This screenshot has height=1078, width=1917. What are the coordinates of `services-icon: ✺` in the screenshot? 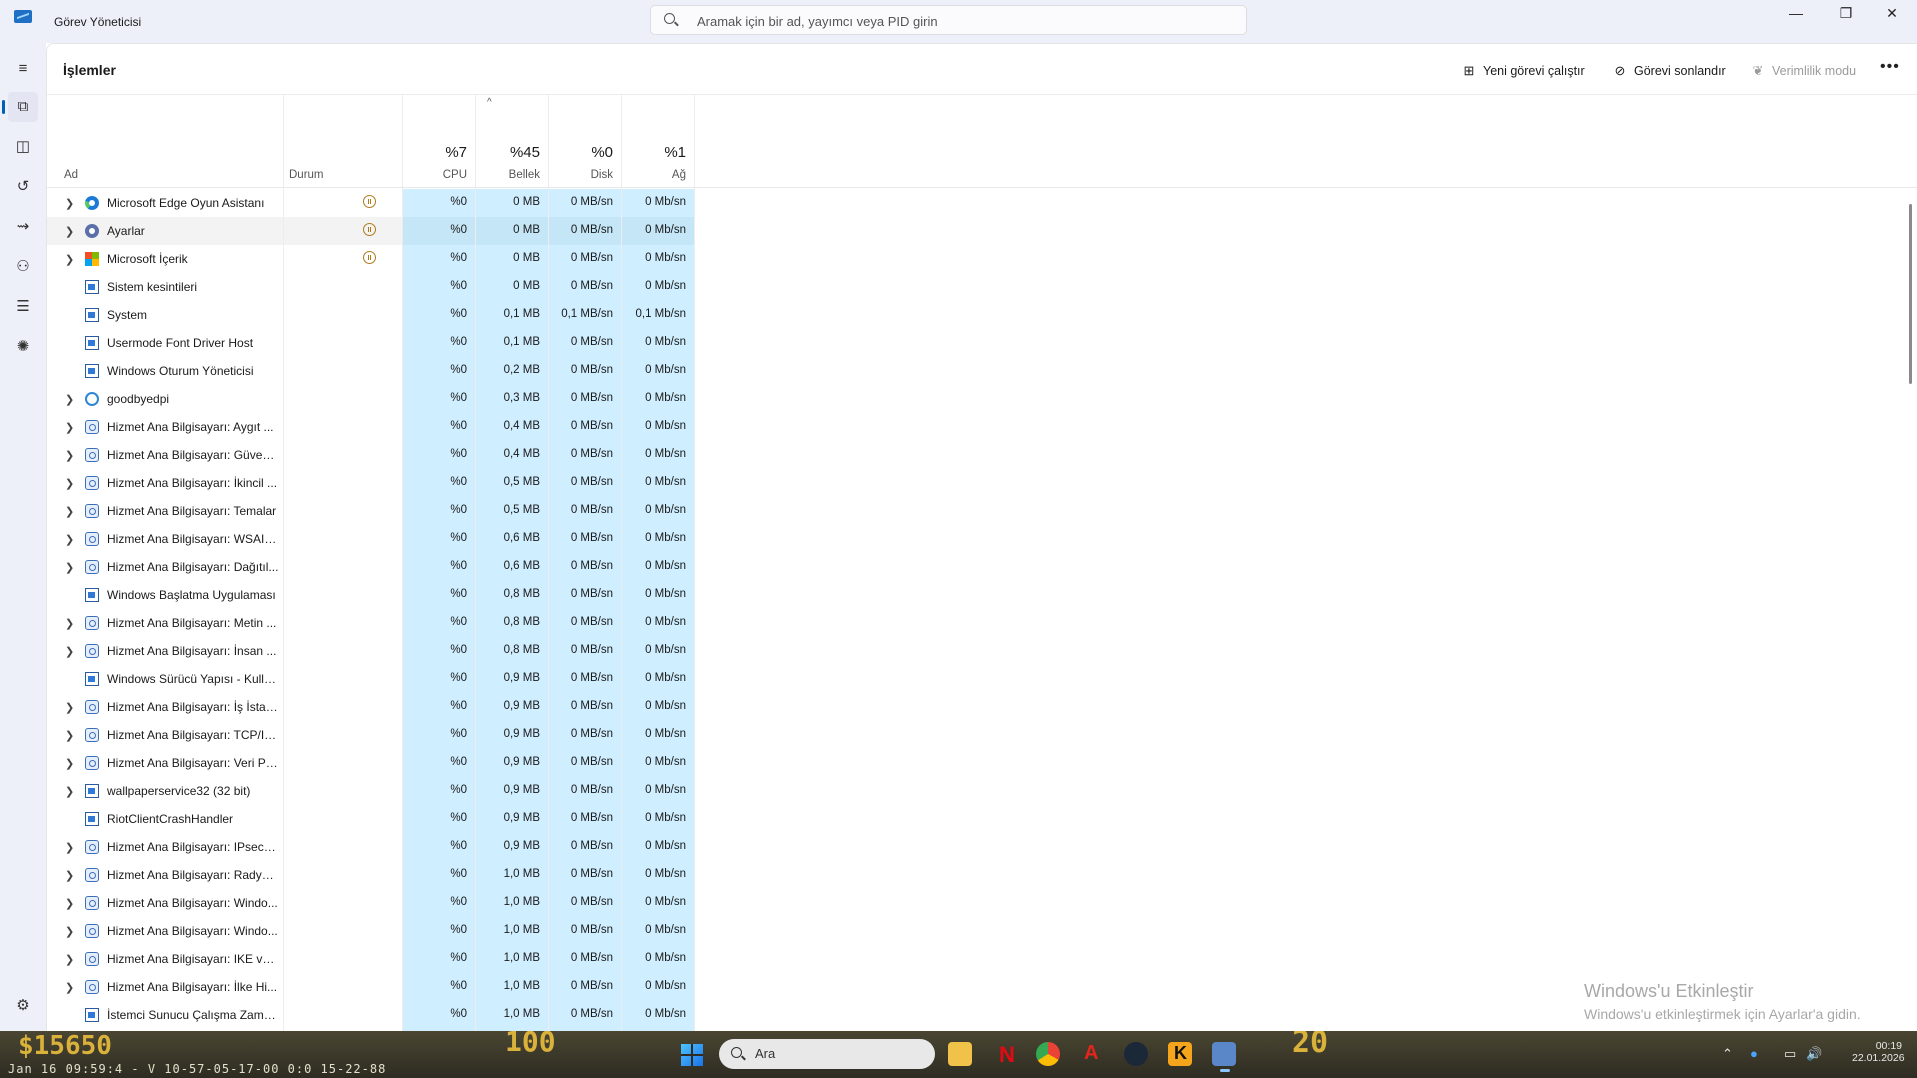 It's located at (23, 347).